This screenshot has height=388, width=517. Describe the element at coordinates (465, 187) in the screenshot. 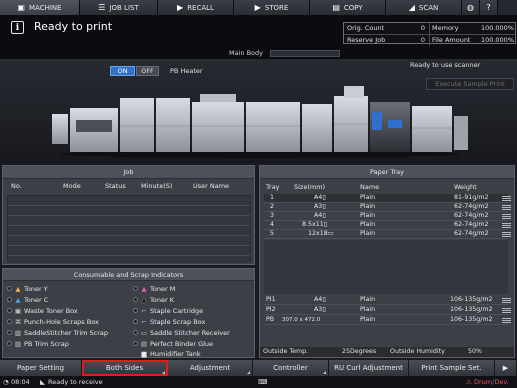

I see `tray-col-weight: Weight` at that location.